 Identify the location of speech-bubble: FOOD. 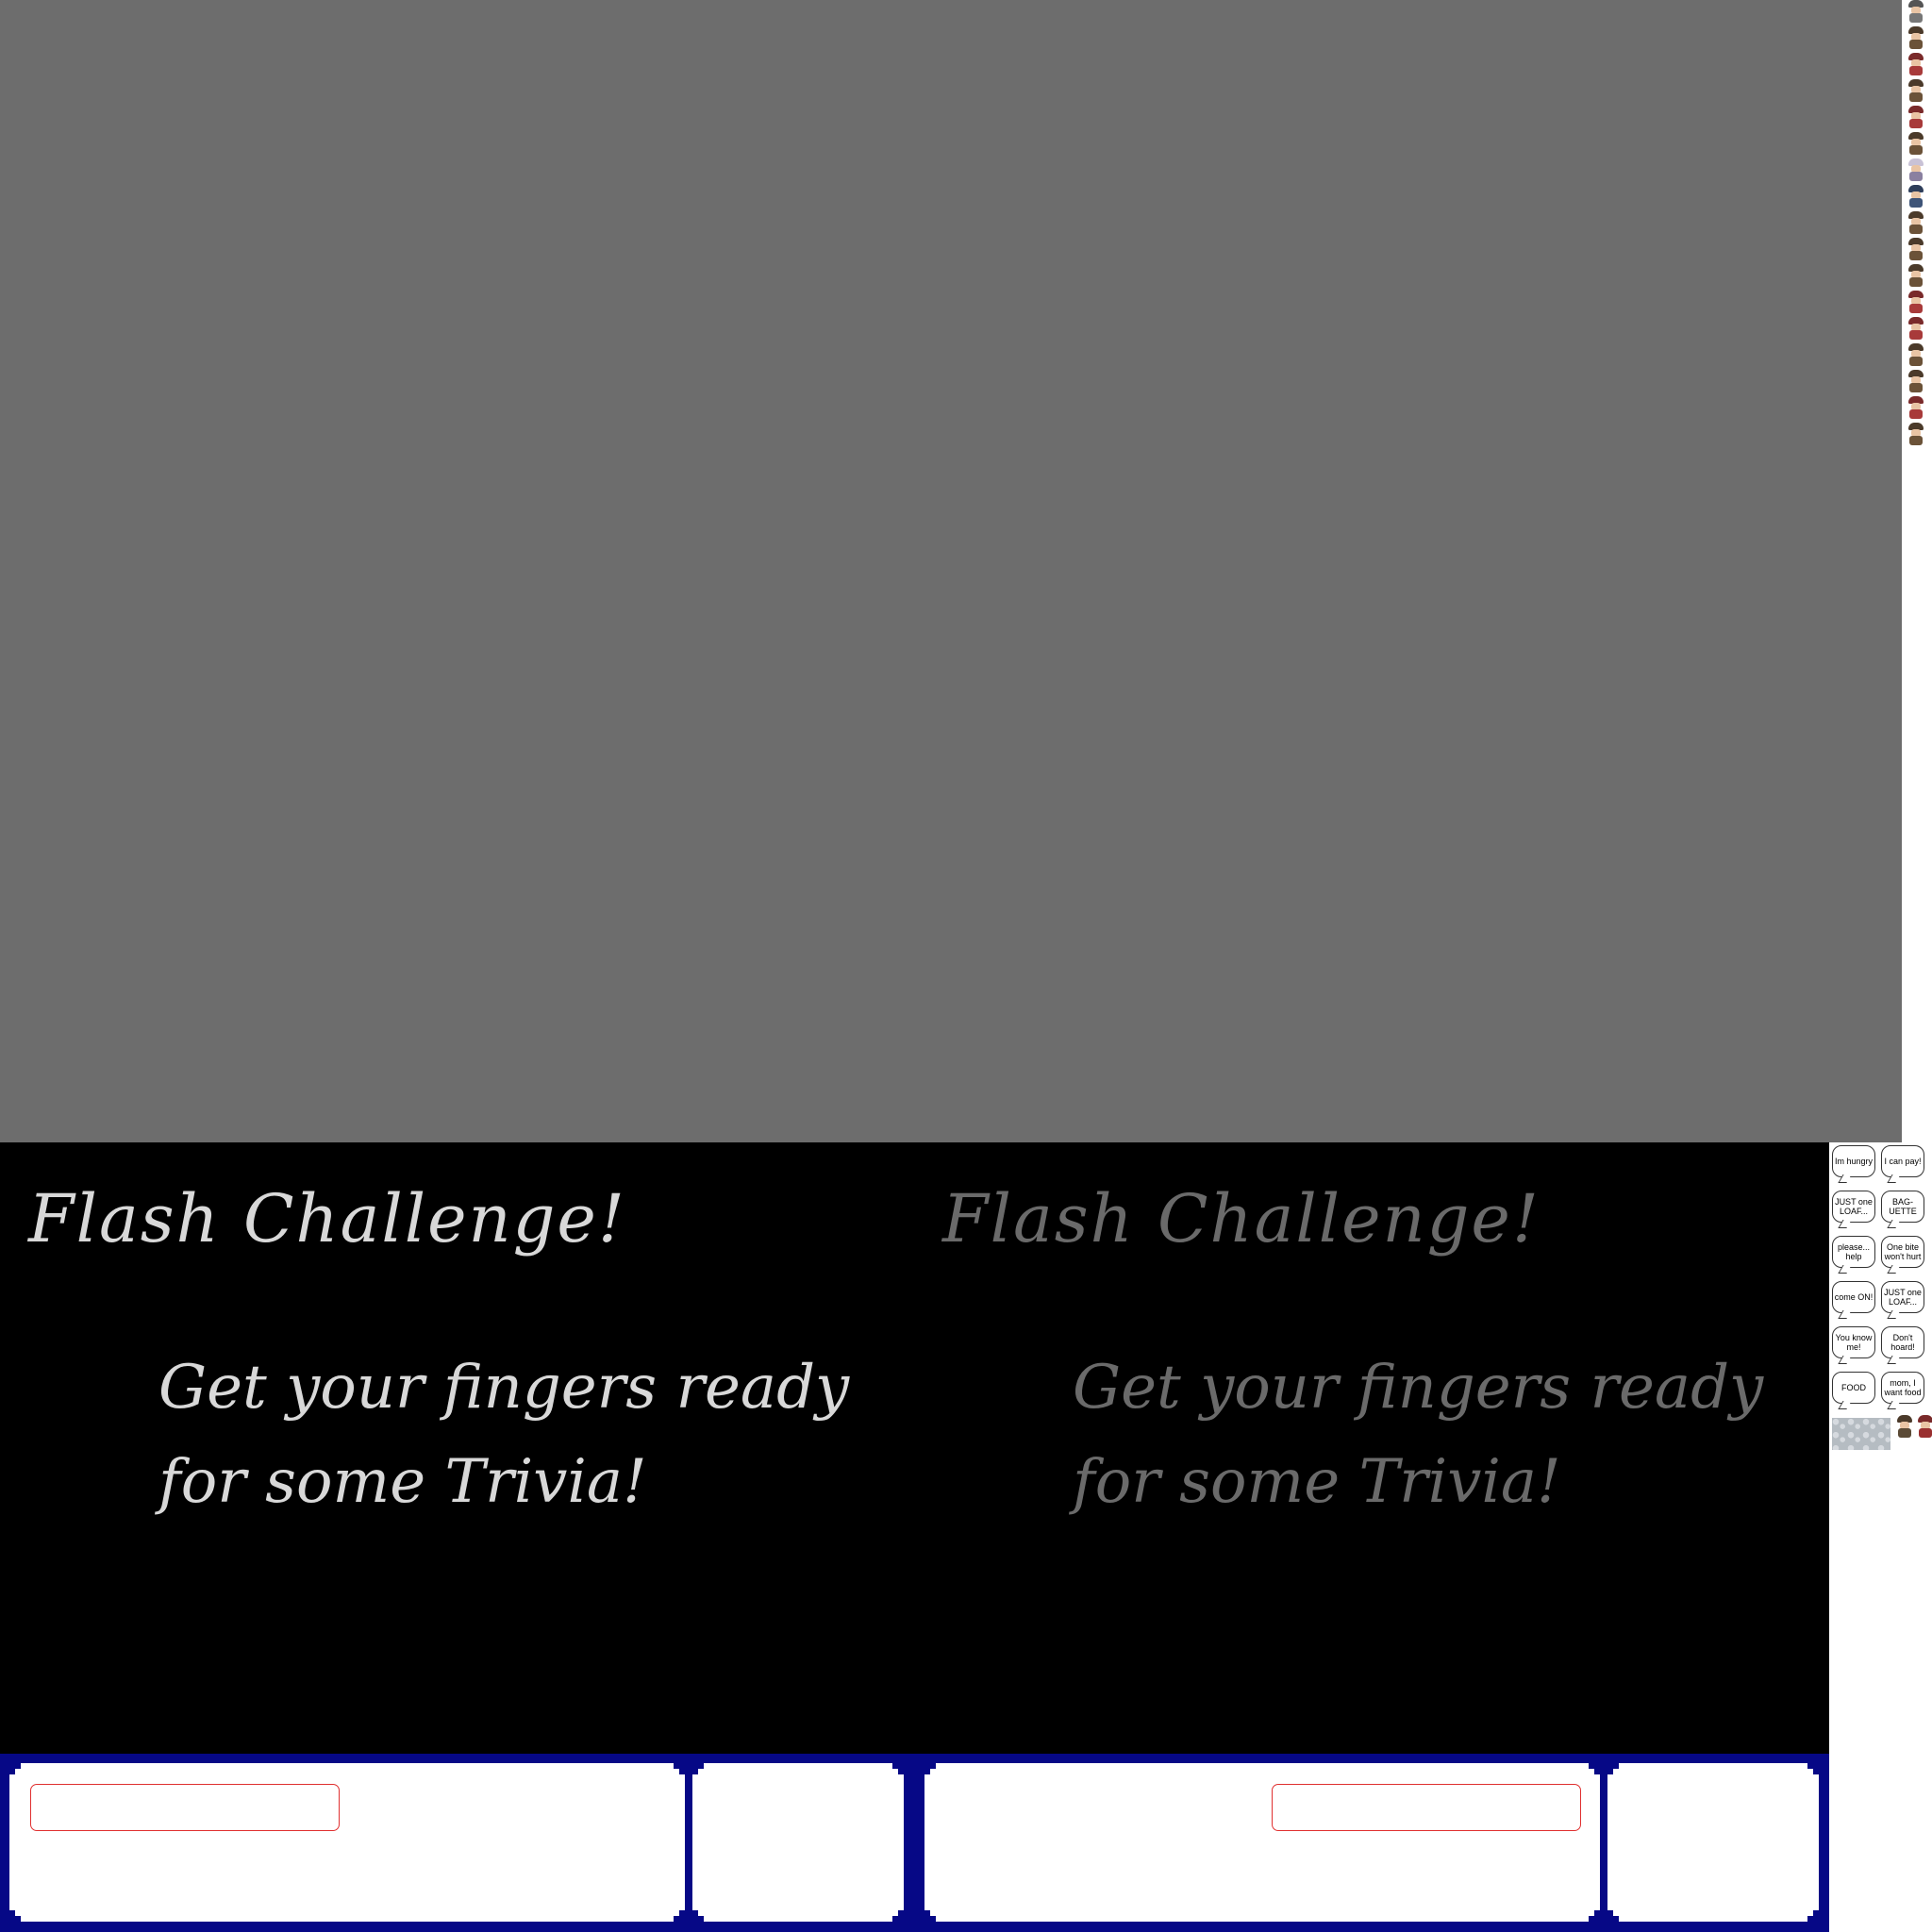
(1853, 1388).